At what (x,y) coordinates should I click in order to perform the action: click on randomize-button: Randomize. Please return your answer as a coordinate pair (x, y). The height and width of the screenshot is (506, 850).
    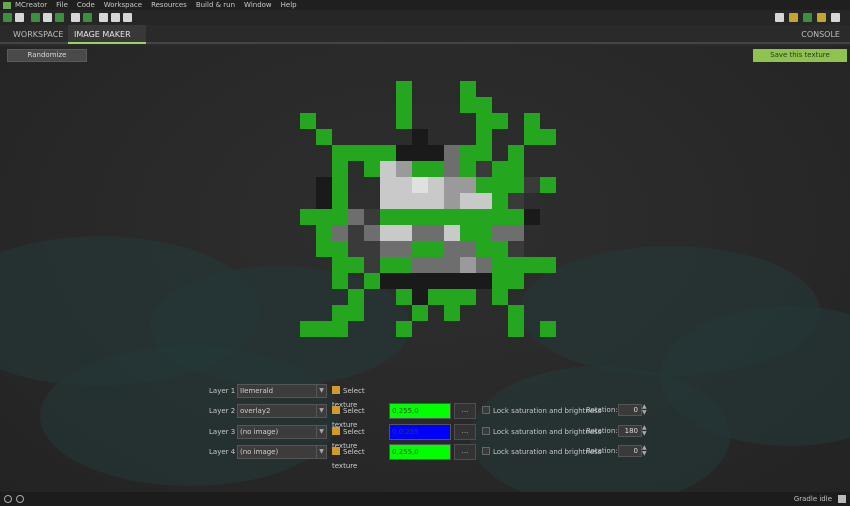
    Looking at the image, I should click on (47, 55).